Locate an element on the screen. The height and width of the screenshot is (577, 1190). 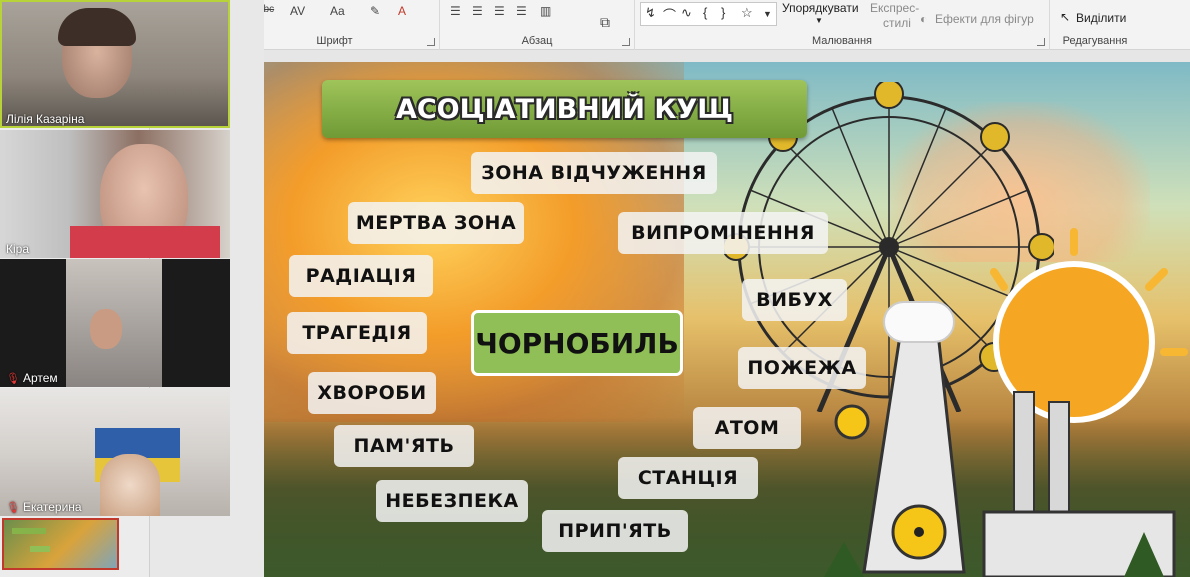
slide-title: АСОЦІАТИВНИЙ КУЩ is located at coordinates (564, 109).